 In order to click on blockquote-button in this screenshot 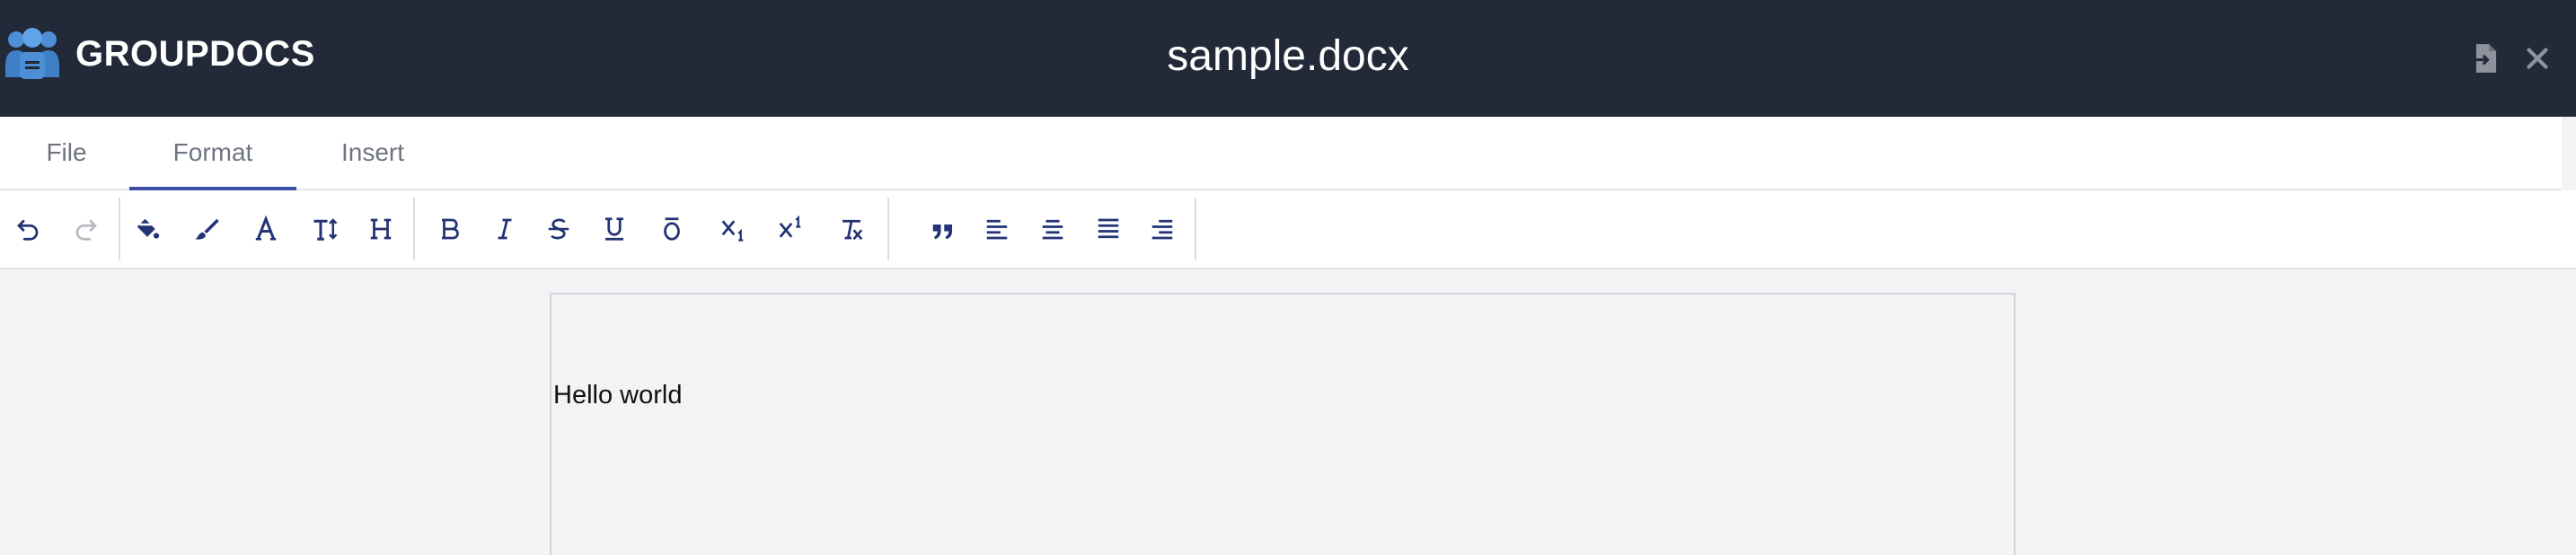, I will do `click(943, 229)`.